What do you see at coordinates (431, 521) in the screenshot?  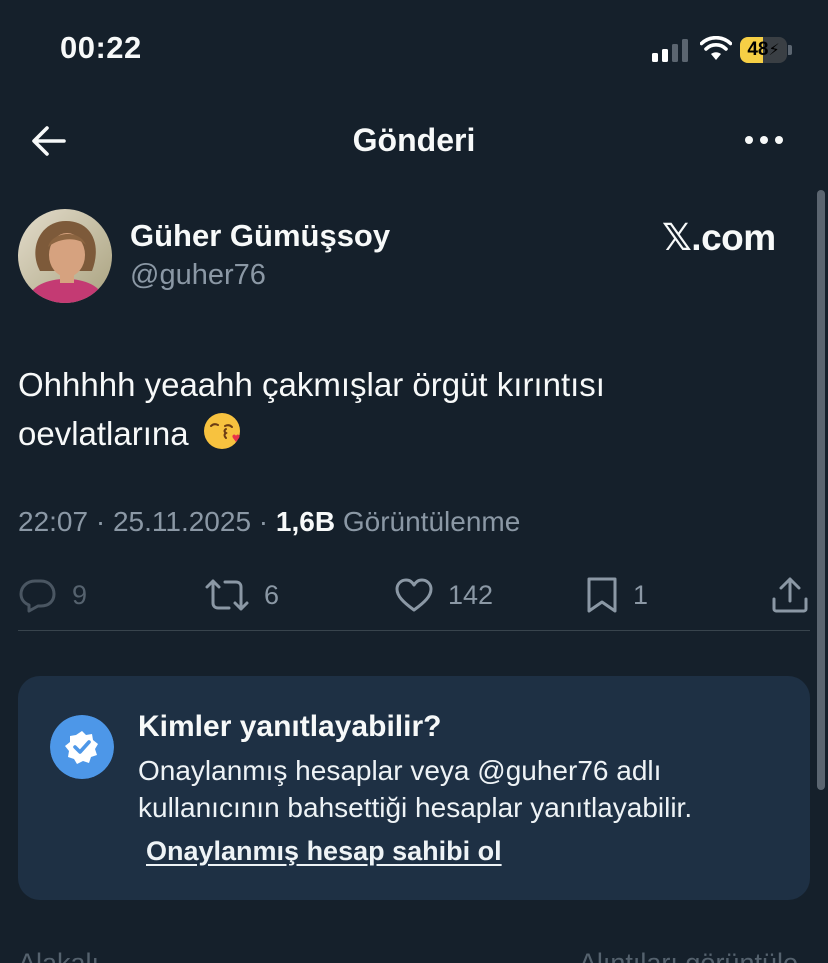 I see `views-label: Görüntülenme` at bounding box center [431, 521].